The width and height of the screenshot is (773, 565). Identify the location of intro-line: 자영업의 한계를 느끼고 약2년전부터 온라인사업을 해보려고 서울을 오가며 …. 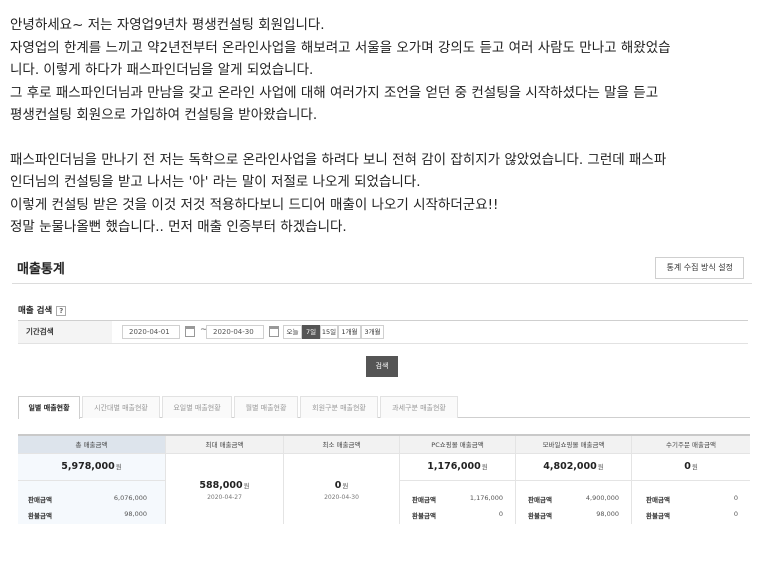
(340, 47).